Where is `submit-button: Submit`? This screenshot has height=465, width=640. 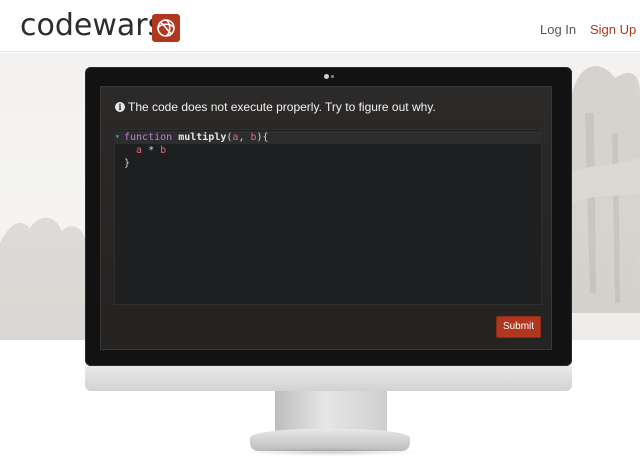
submit-button: Submit is located at coordinates (518, 327).